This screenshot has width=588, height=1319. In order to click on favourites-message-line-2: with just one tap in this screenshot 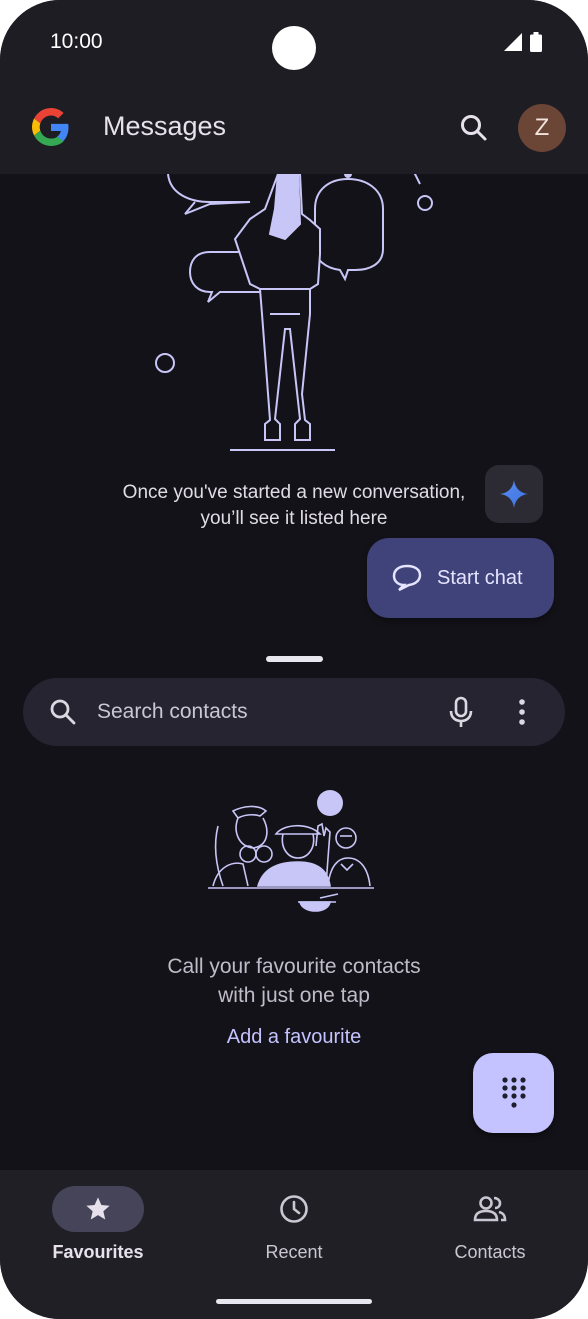, I will do `click(294, 995)`.